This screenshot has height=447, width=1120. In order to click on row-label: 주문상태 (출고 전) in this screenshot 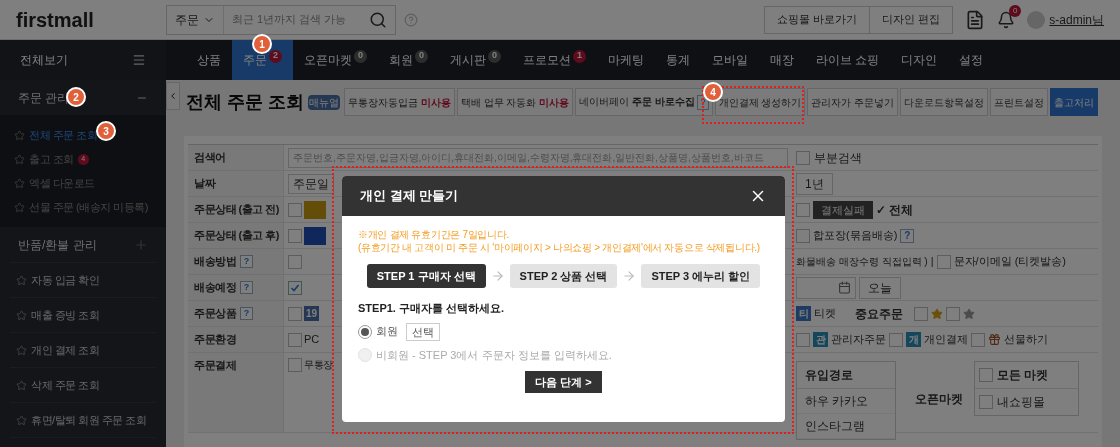, I will do `click(236, 210)`.